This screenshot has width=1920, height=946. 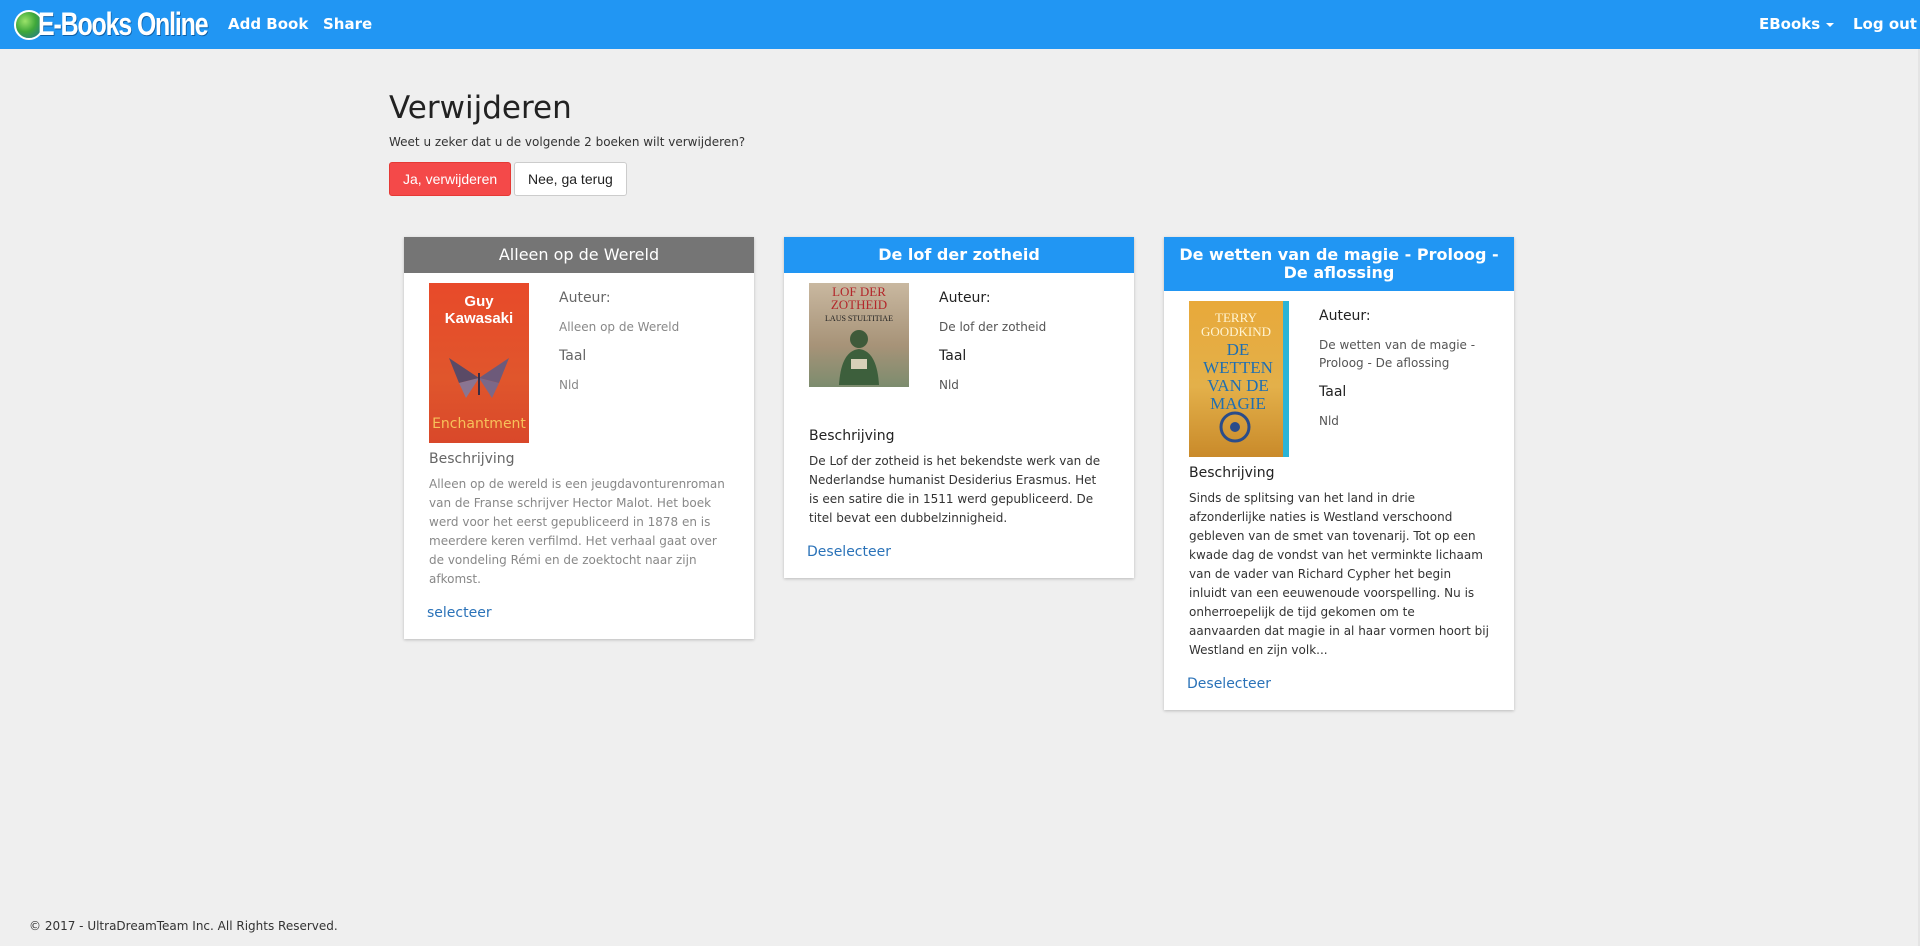 What do you see at coordinates (1790, 24) in the screenshot?
I see `nav-ebooks-label: EBooks` at bounding box center [1790, 24].